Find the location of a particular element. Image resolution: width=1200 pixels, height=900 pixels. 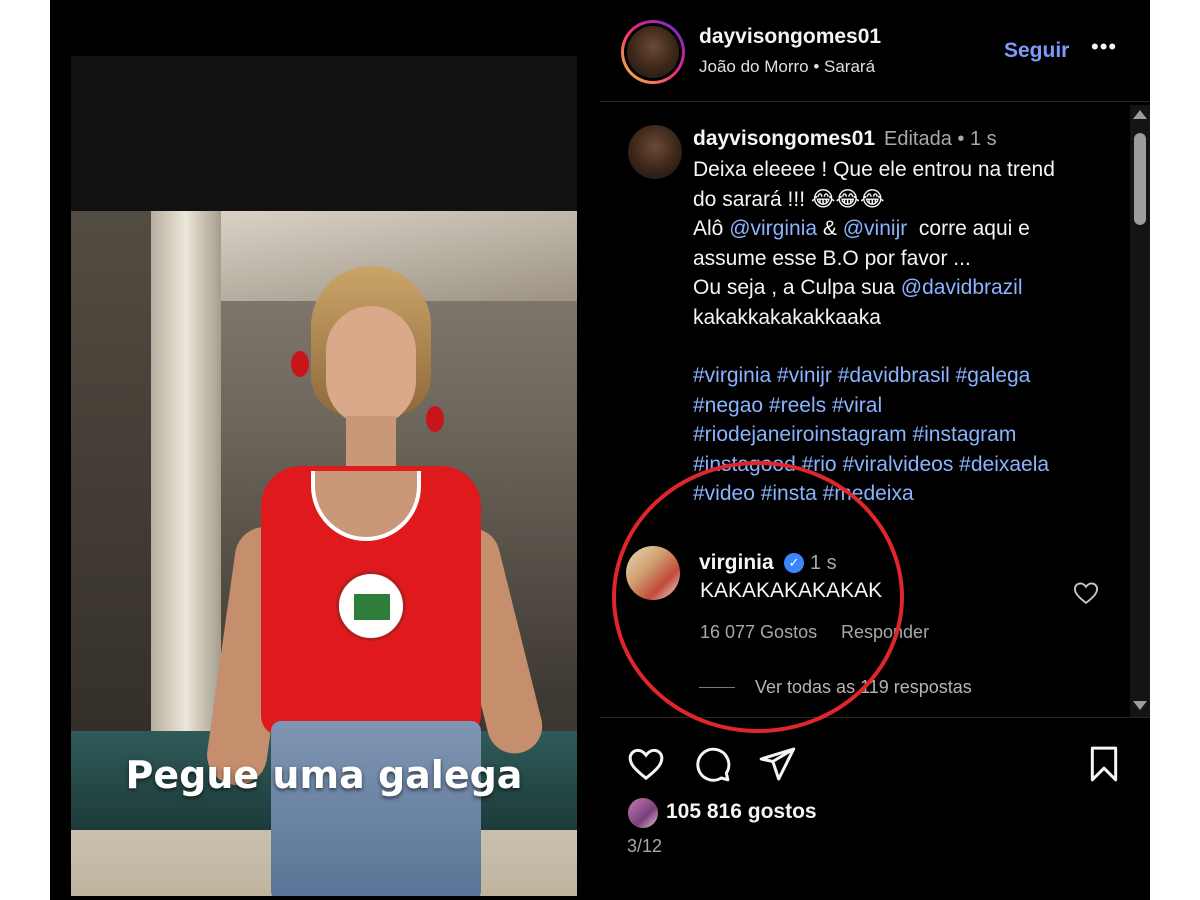

scroll-down-arrow-icon is located at coordinates (1140, 705).